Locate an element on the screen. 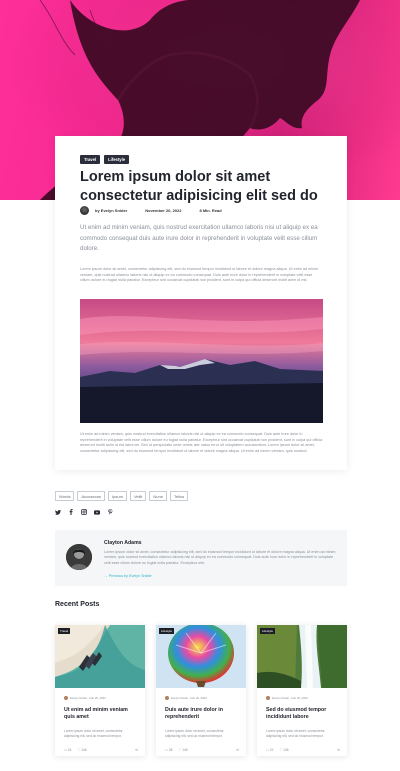  tag-item: Tellus is located at coordinates (179, 496).